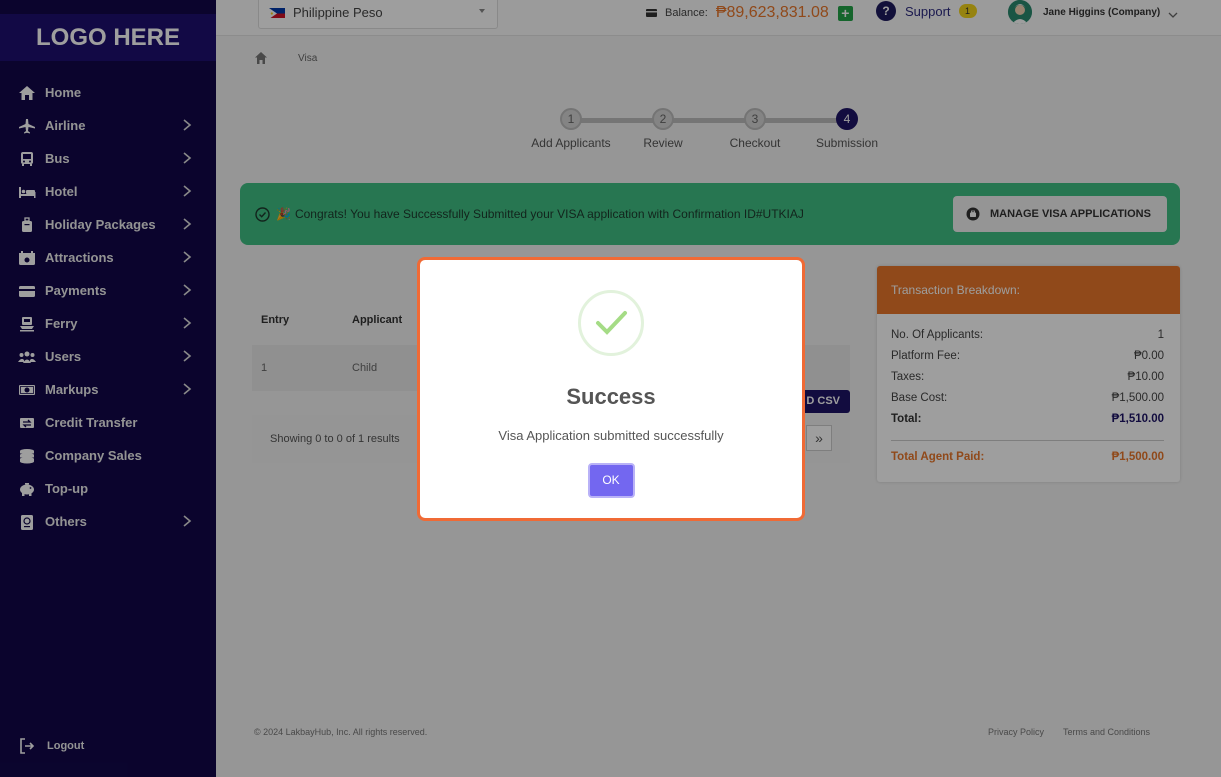 The height and width of the screenshot is (777, 1221). What do you see at coordinates (611, 396) in the screenshot?
I see `modal-title: Success` at bounding box center [611, 396].